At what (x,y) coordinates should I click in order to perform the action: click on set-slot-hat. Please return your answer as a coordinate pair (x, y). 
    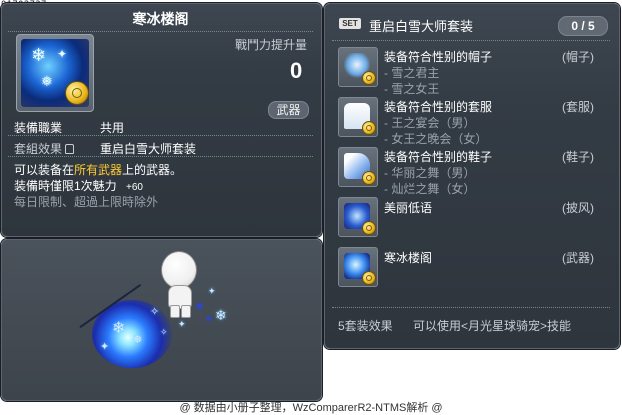
    Looking at the image, I should click on (358, 67).